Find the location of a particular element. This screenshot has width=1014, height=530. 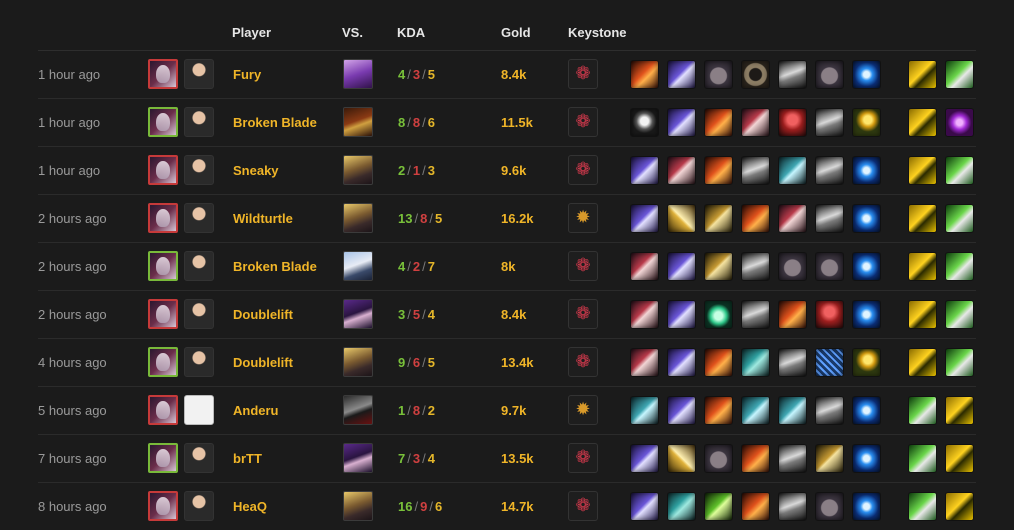

player-name-link: brTT is located at coordinates (247, 458).